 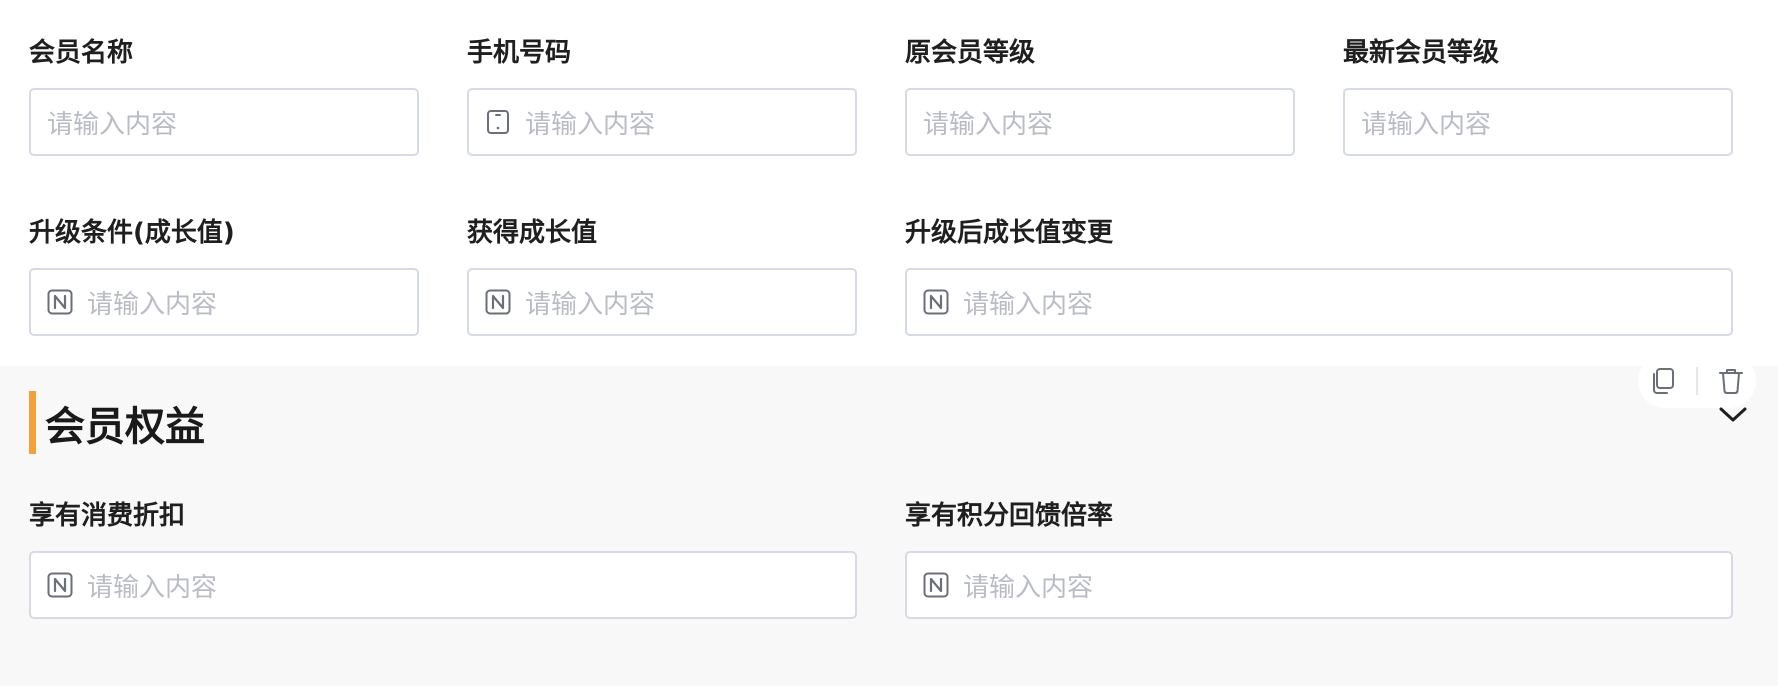 I want to click on field-label: 升级条件(成长值), so click(x=132, y=233).